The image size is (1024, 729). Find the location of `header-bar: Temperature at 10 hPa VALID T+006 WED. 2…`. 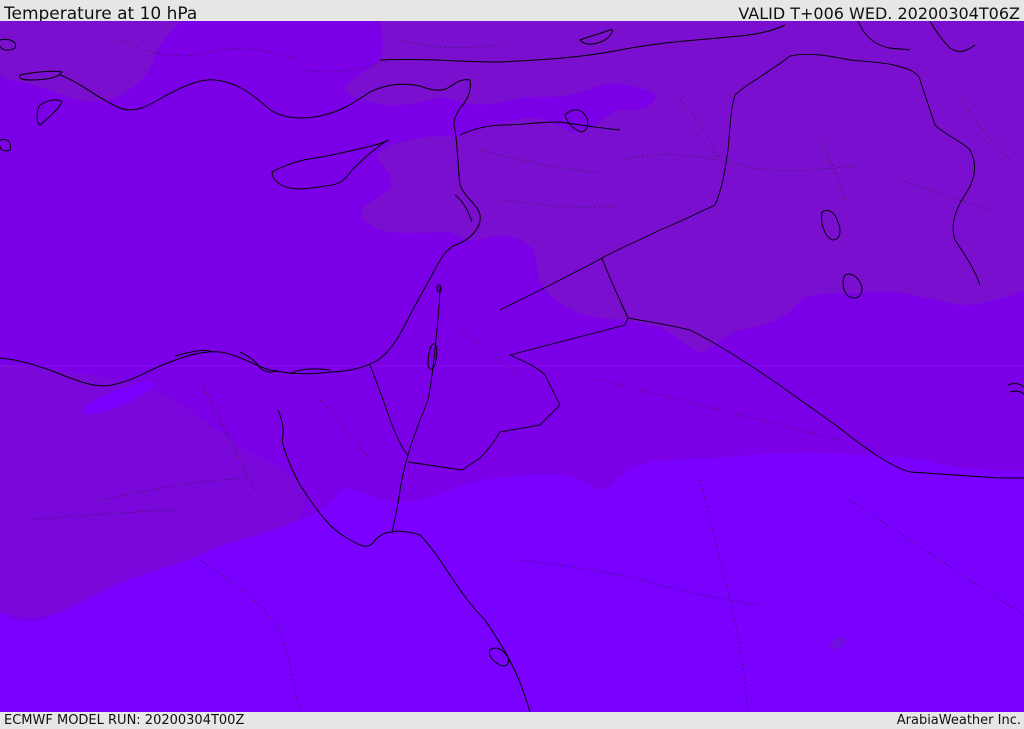

header-bar: Temperature at 10 hPa VALID T+006 WED. 2… is located at coordinates (512, 12).